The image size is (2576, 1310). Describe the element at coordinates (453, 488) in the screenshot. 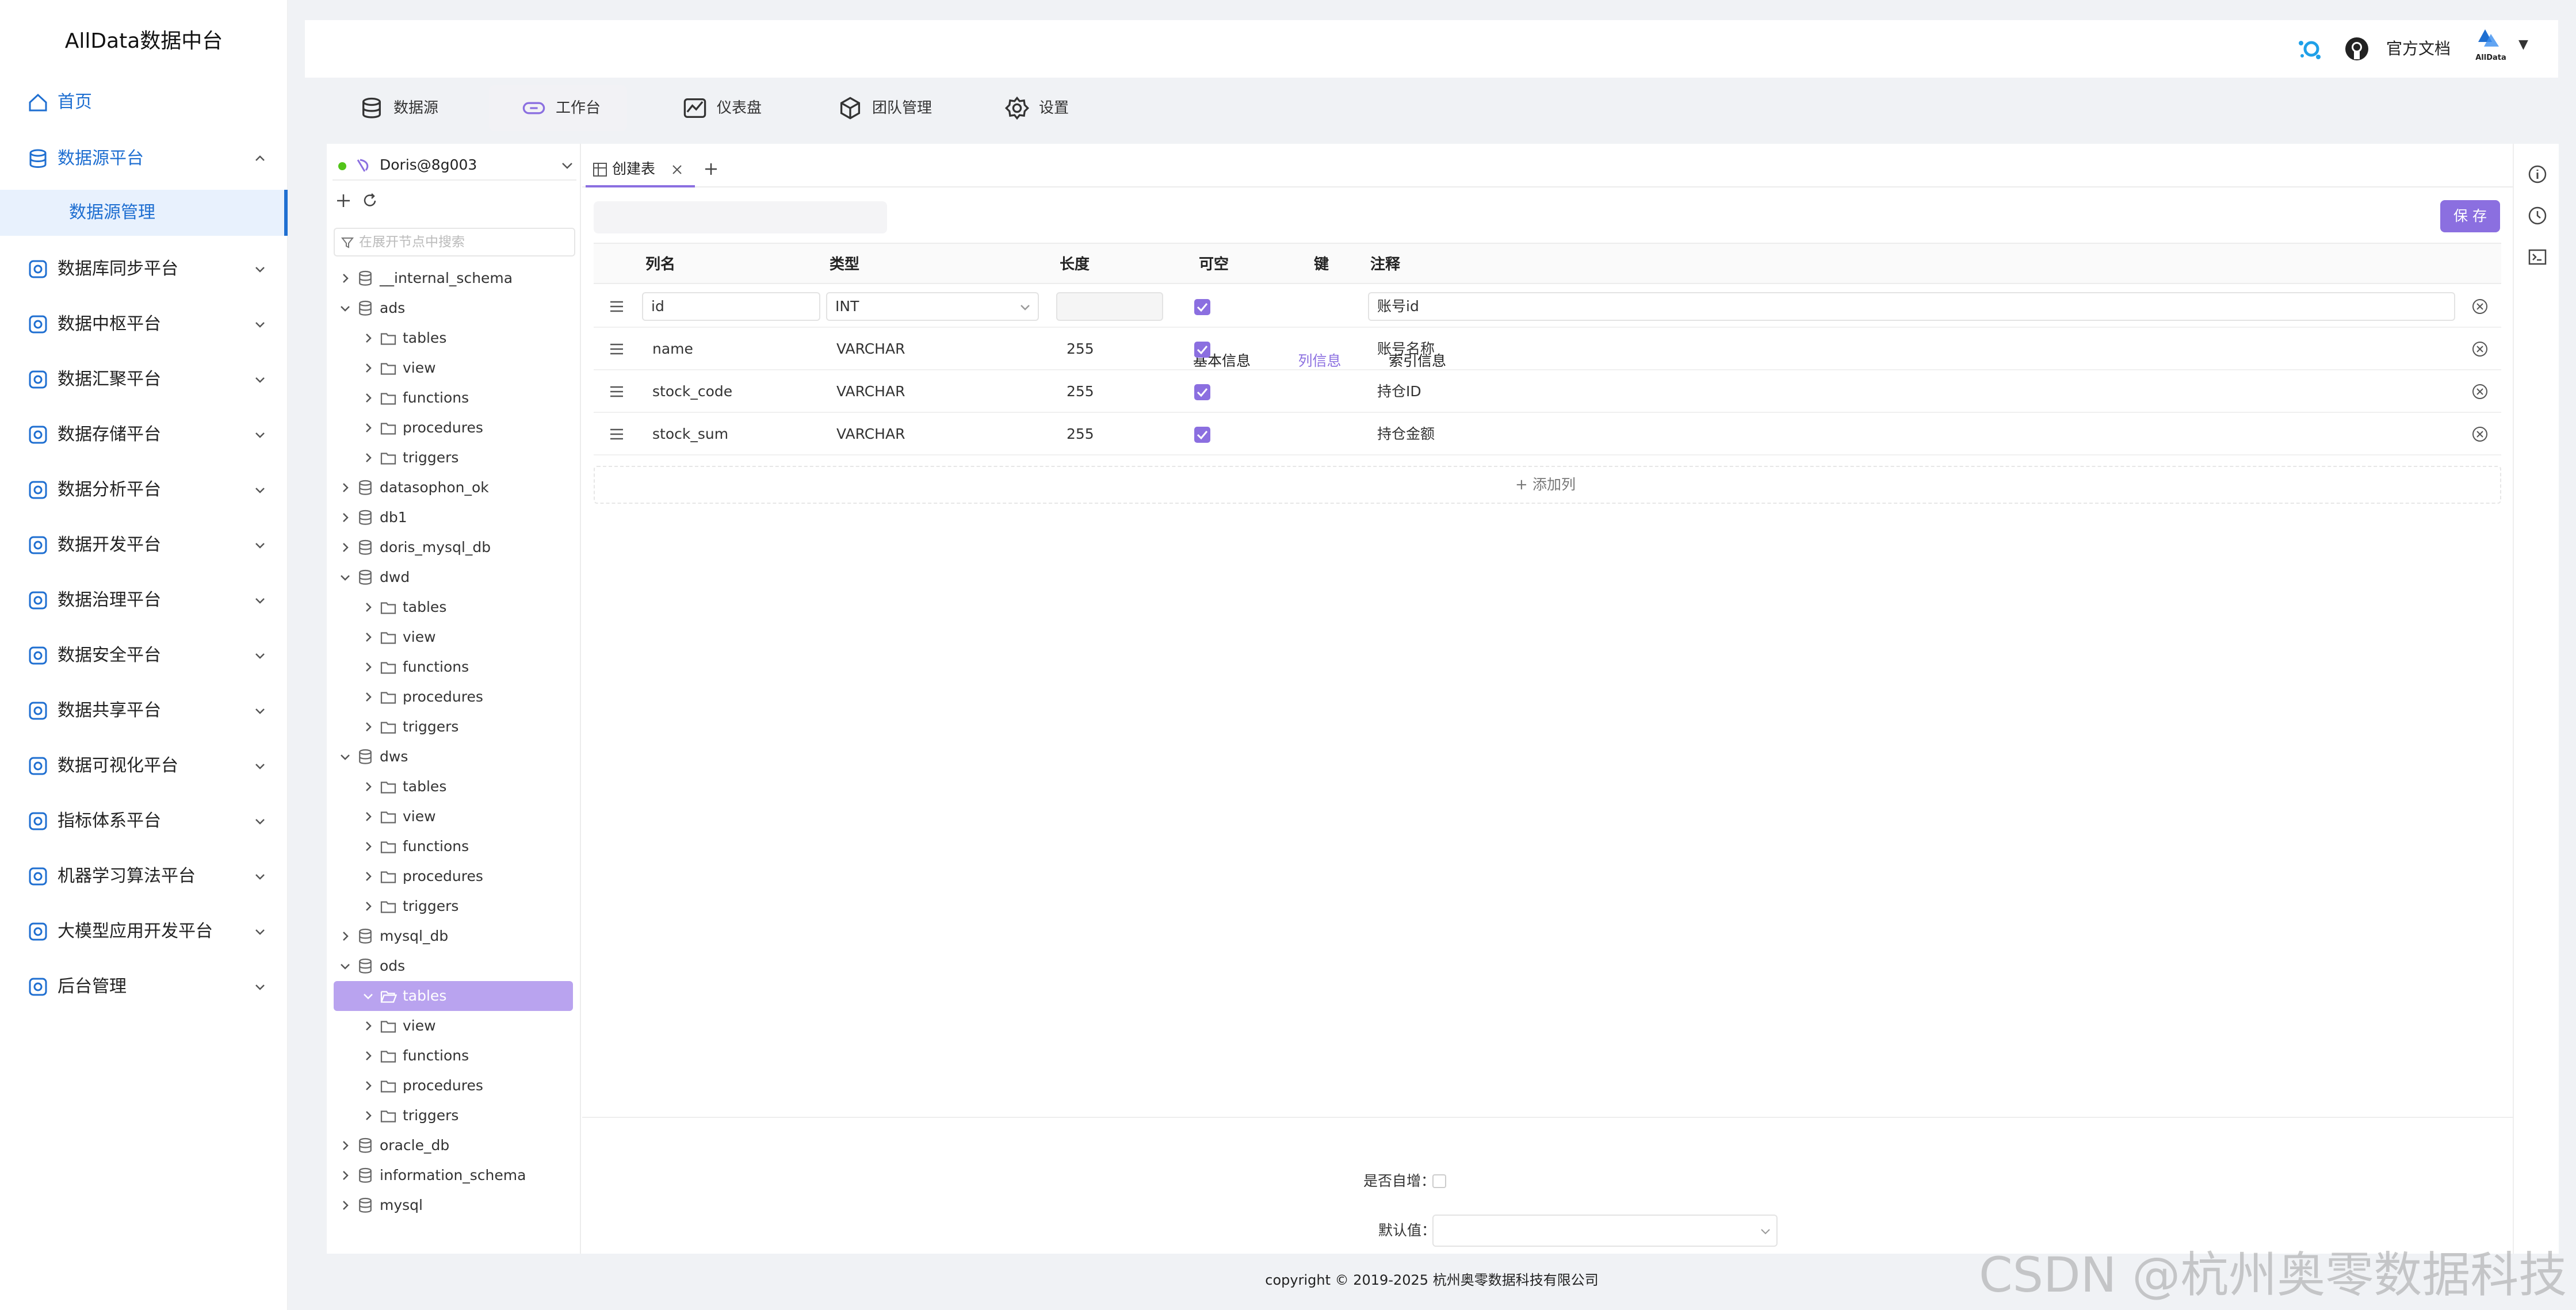

I see `tree-node-database: datasophon_ok` at that location.